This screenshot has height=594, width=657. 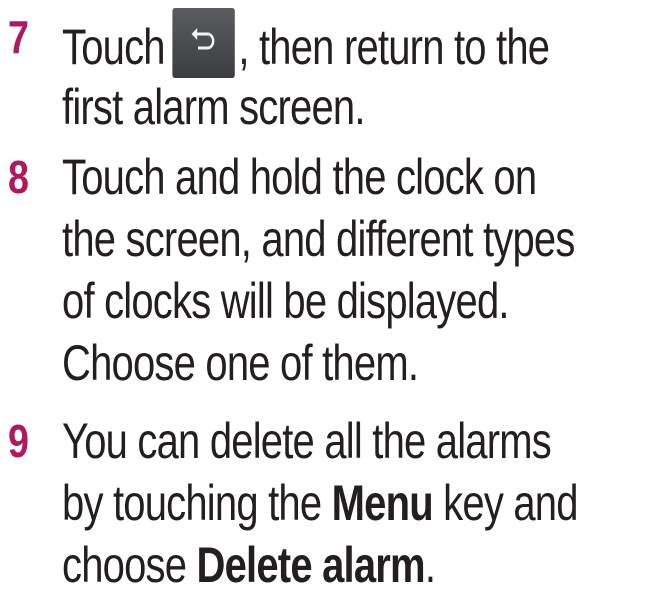 What do you see at coordinates (299, 177) in the screenshot?
I see `step-text-line: Touch and hold the clock on` at bounding box center [299, 177].